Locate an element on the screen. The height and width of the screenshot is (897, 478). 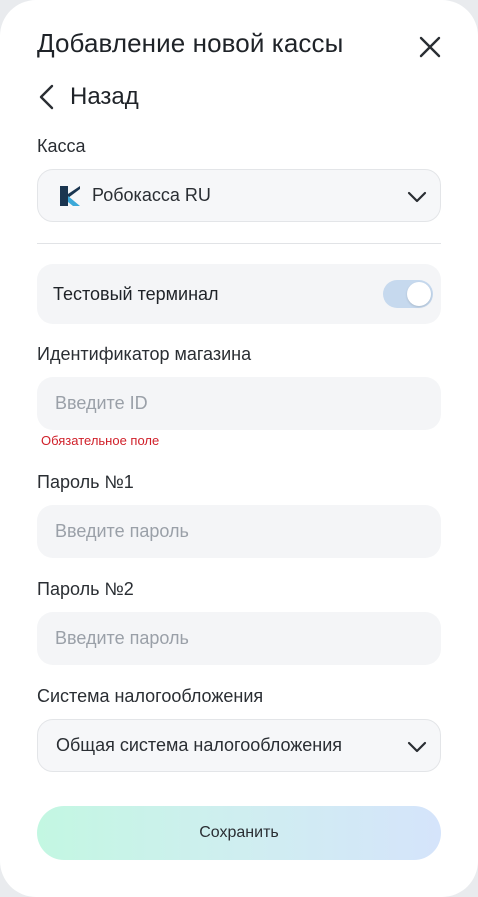
modal-title: Добавление новой кассы is located at coordinates (190, 43).